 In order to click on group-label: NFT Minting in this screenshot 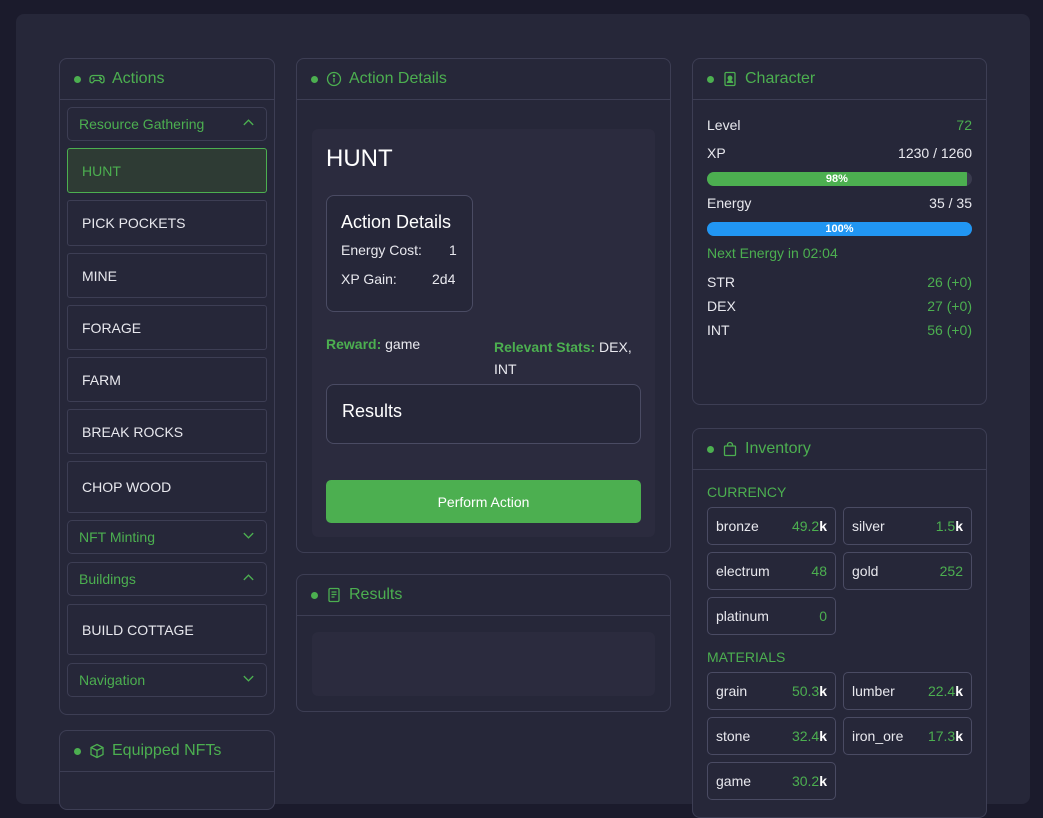, I will do `click(117, 537)`.